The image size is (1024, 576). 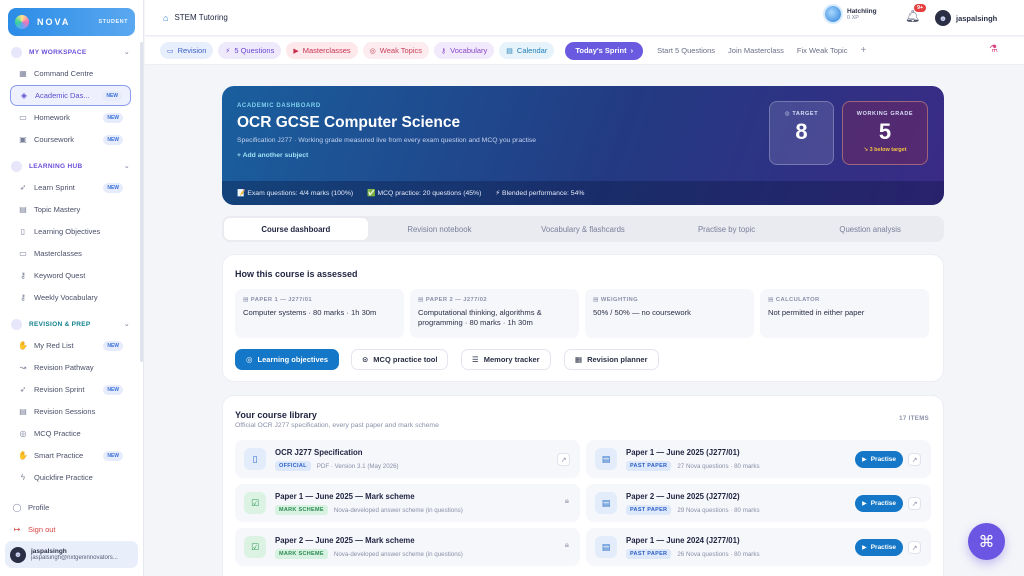 I want to click on chip-masterclasses: ▶ Masterclasses, so click(x=322, y=50).